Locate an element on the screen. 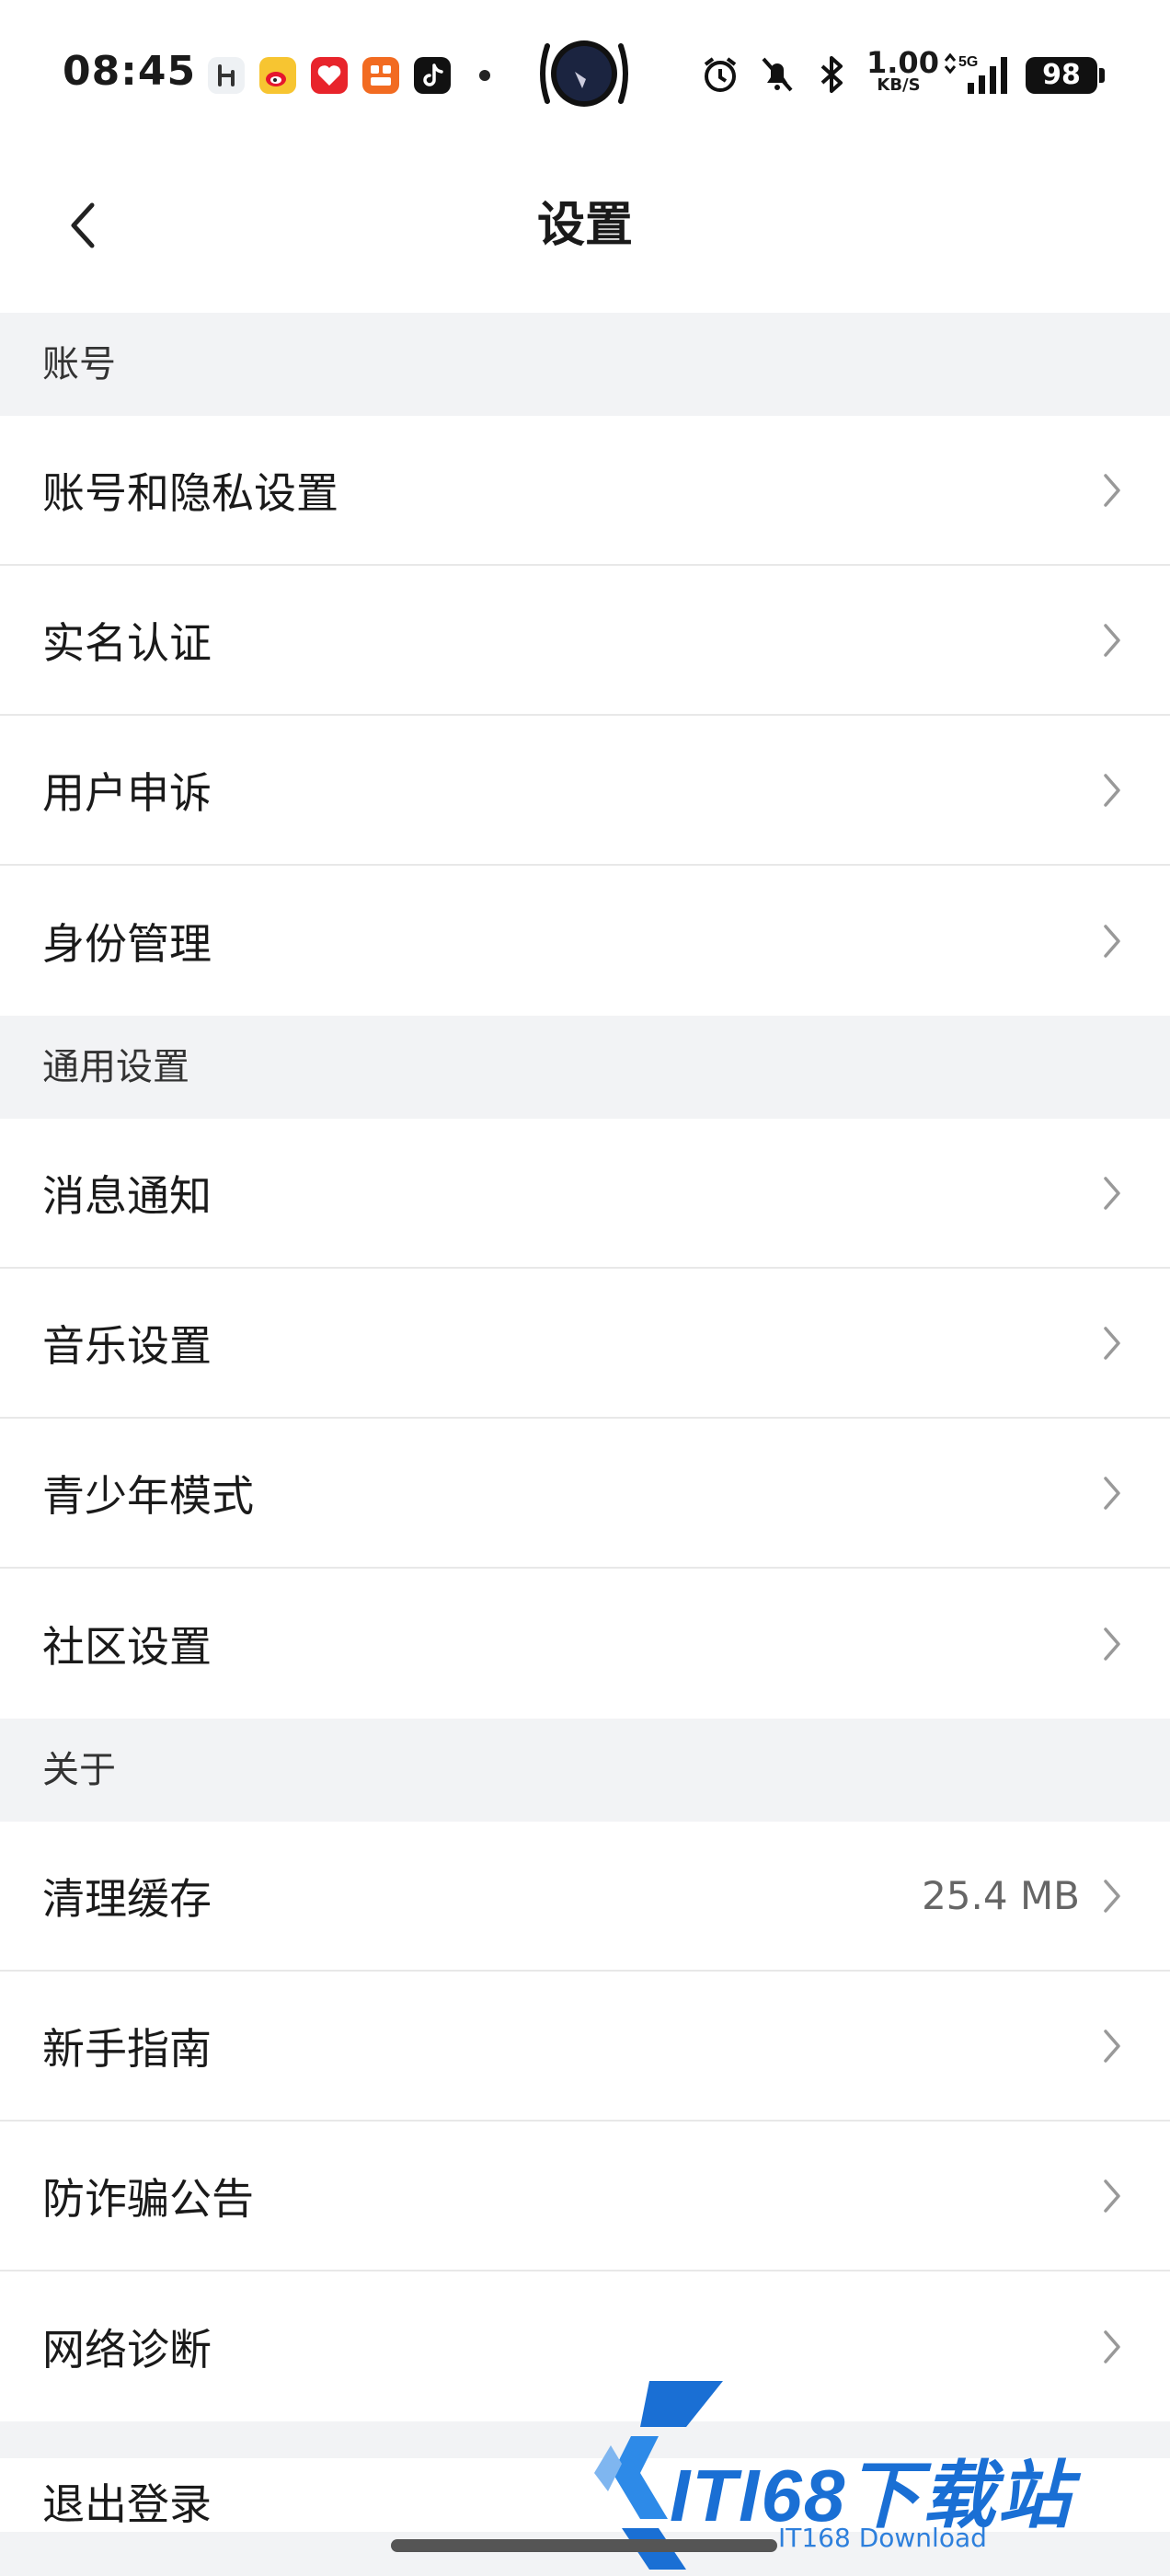  item-label: 社区设置 is located at coordinates (127, 1646).